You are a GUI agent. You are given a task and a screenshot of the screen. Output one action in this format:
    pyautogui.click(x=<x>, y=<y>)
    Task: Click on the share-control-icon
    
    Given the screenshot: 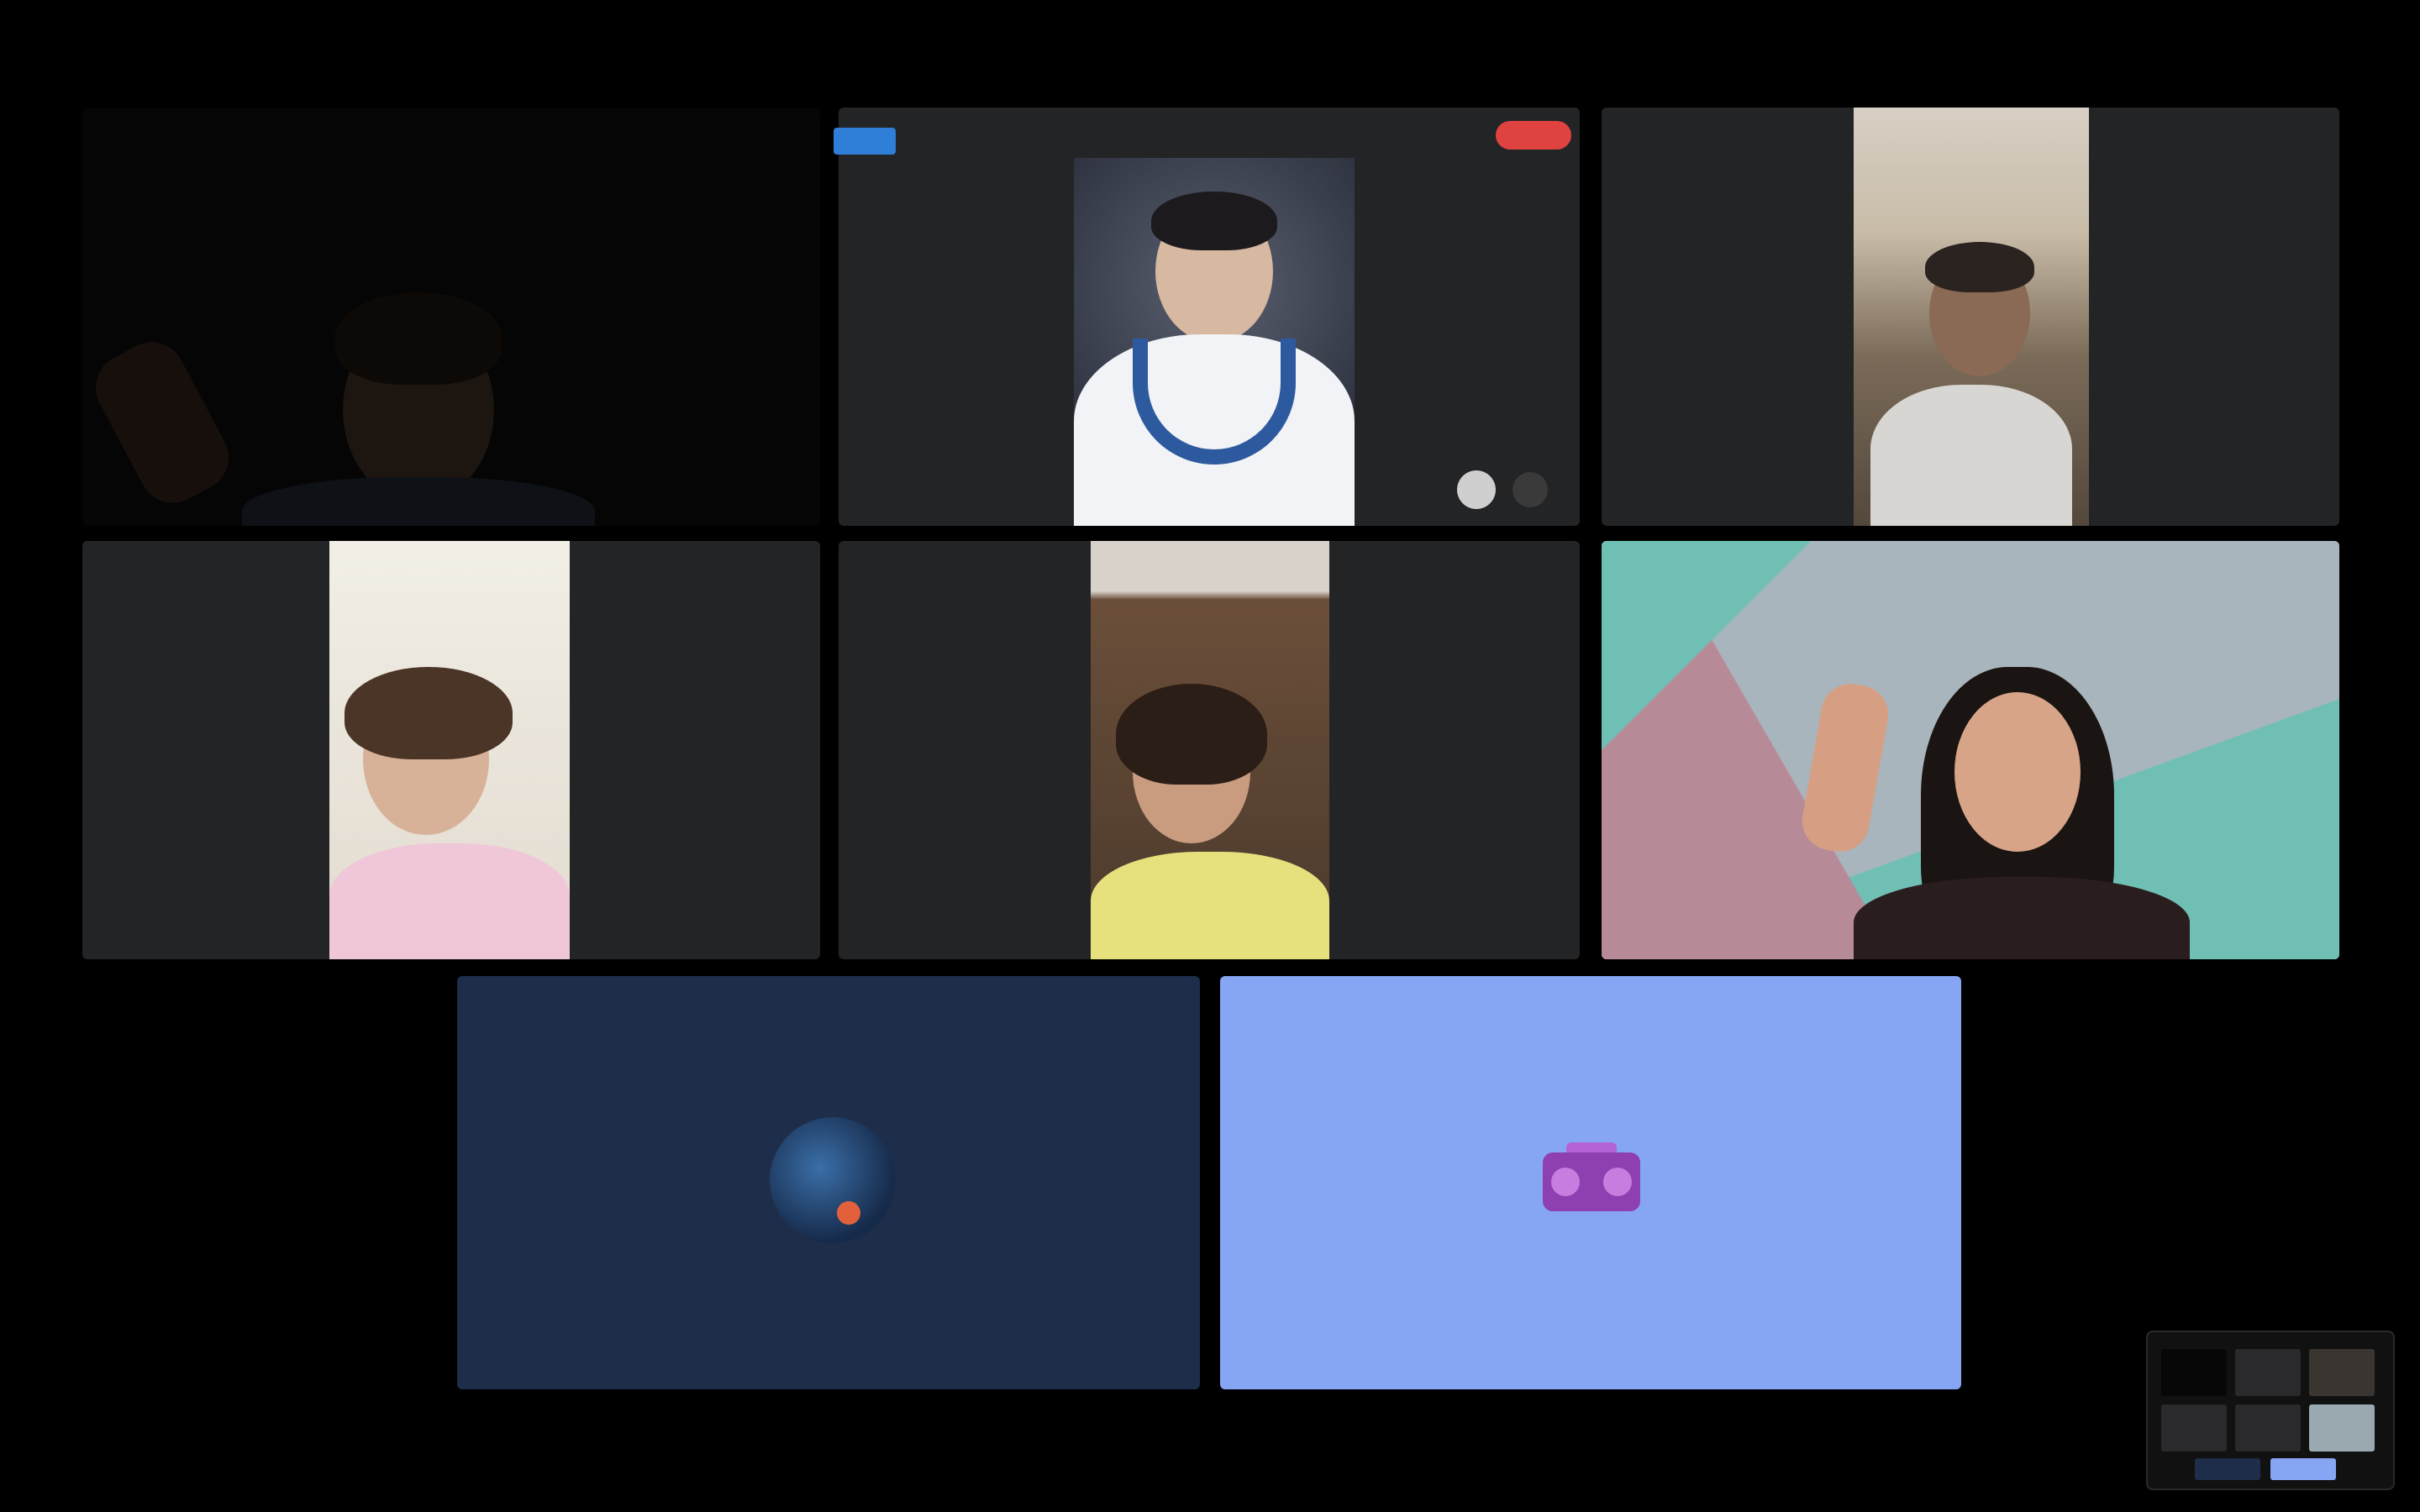 What is the action you would take?
    pyautogui.click(x=1476, y=489)
    